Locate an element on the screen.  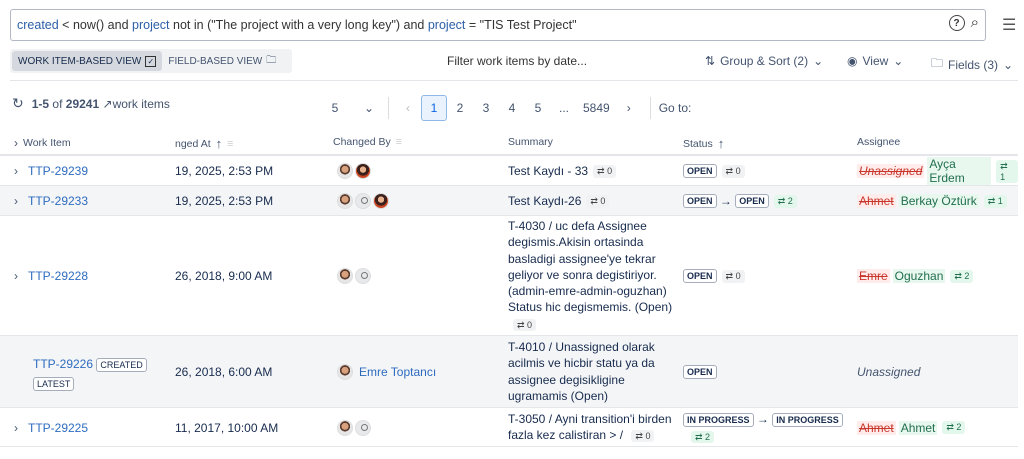
search-icon: ⌕ is located at coordinates (975, 23).